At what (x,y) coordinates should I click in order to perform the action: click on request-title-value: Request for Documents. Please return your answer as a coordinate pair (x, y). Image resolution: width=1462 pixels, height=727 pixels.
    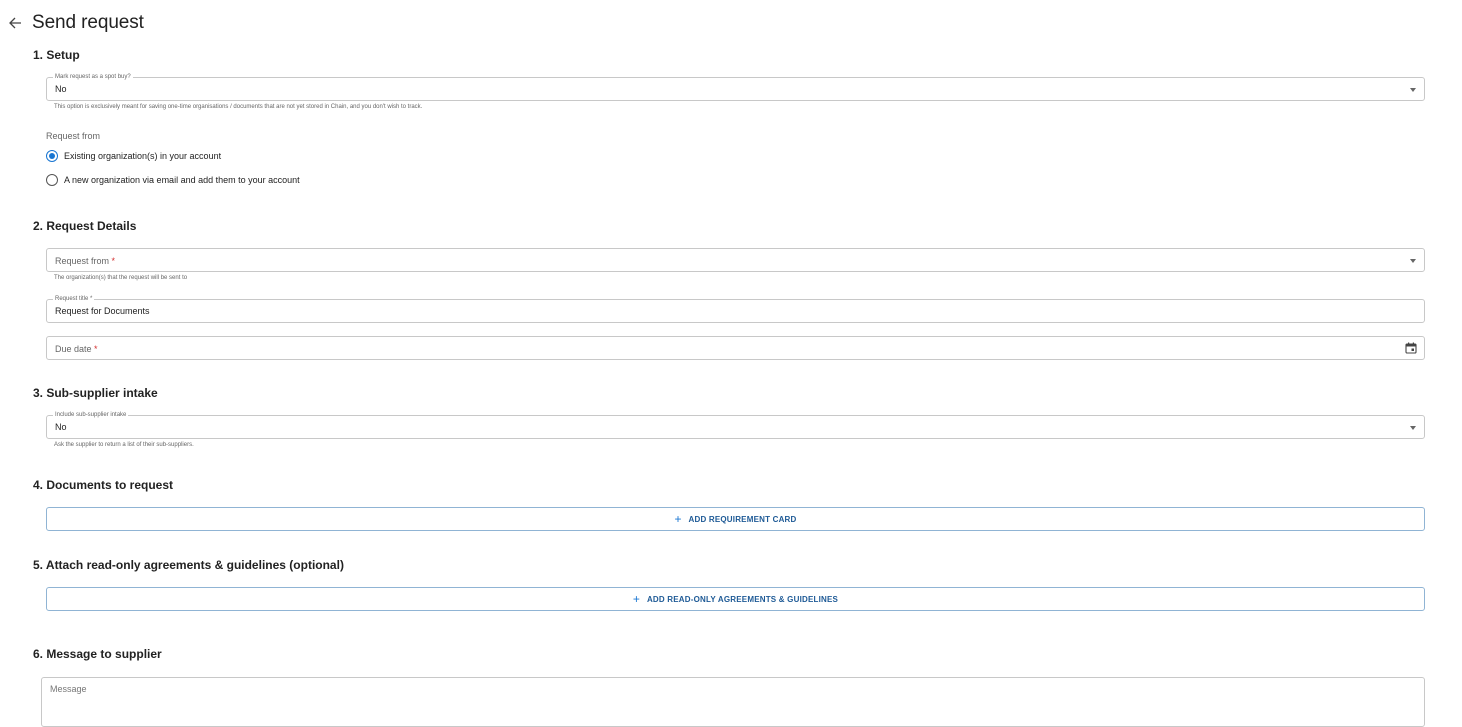
    Looking at the image, I should click on (102, 311).